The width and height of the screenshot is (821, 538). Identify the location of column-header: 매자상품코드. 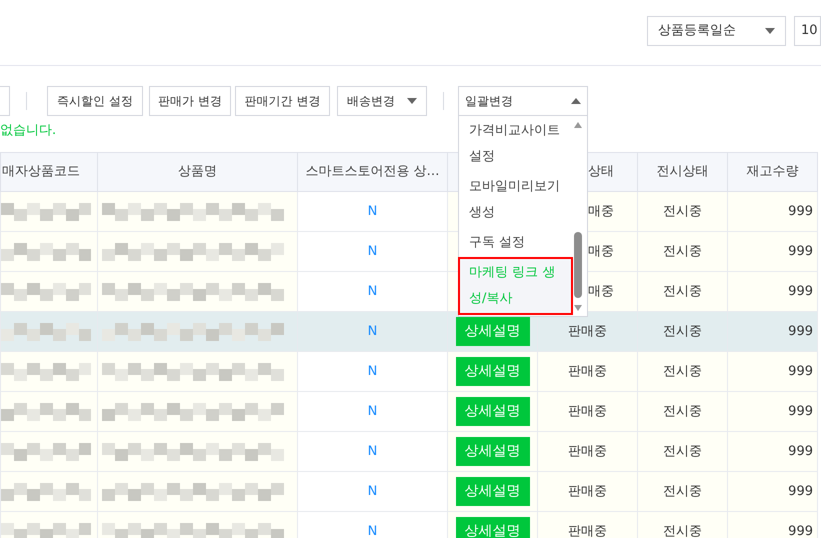
(49, 172).